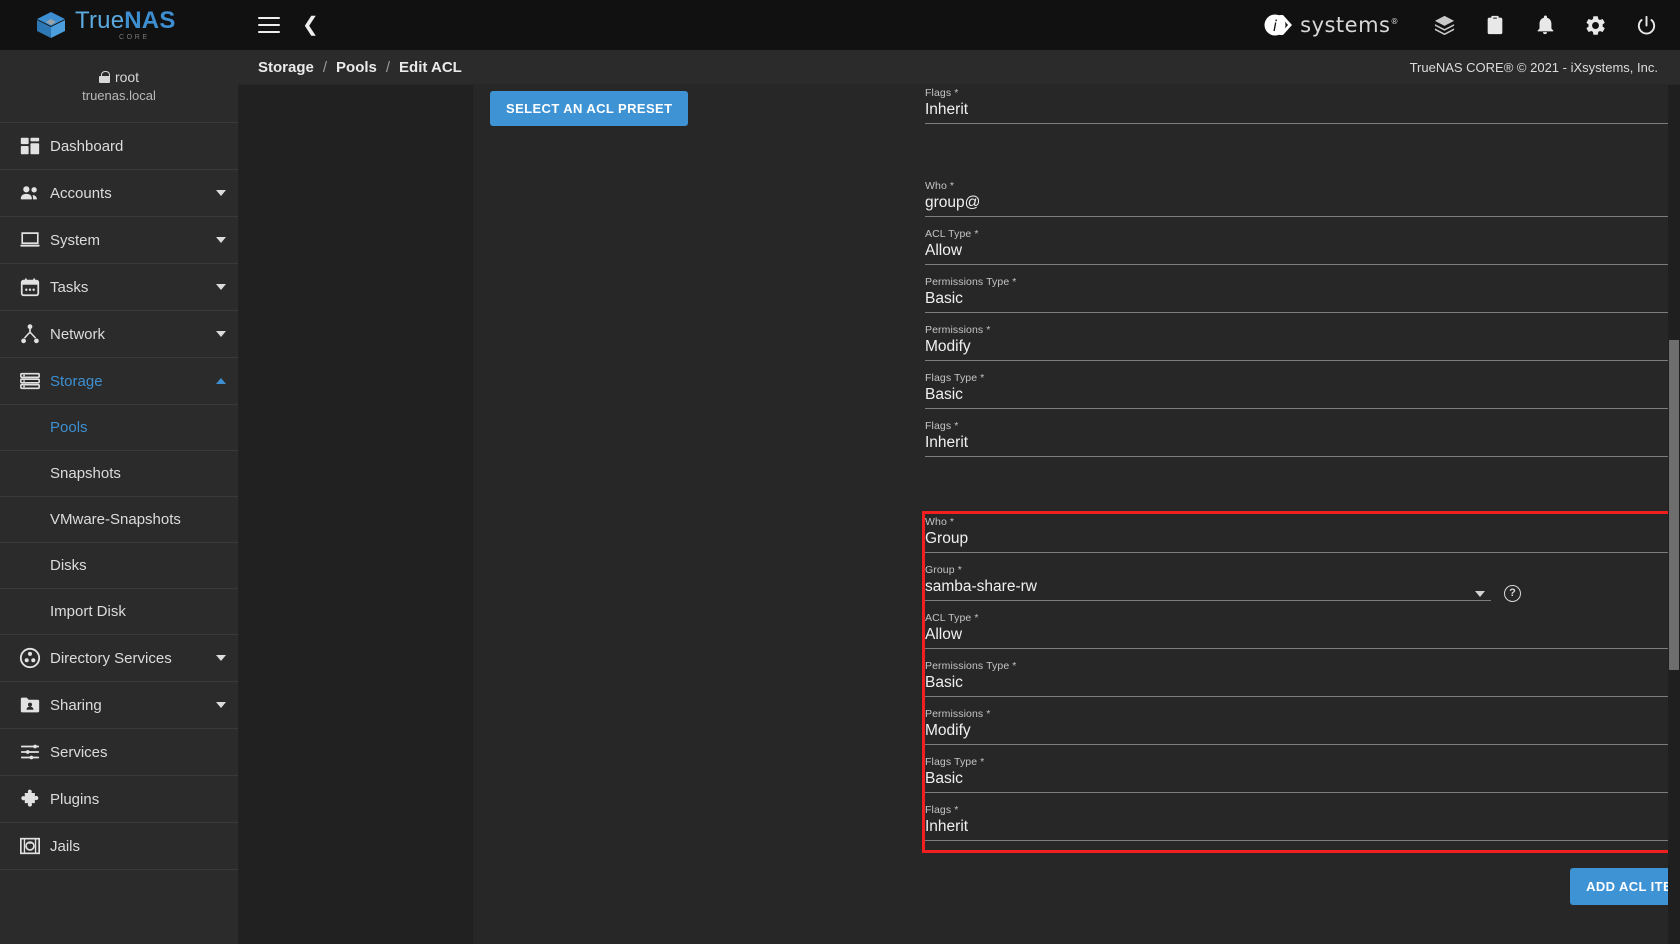 This screenshot has width=1680, height=944. Describe the element at coordinates (119, 705) in the screenshot. I see `sidebar-item-sharing: Sharing` at that location.